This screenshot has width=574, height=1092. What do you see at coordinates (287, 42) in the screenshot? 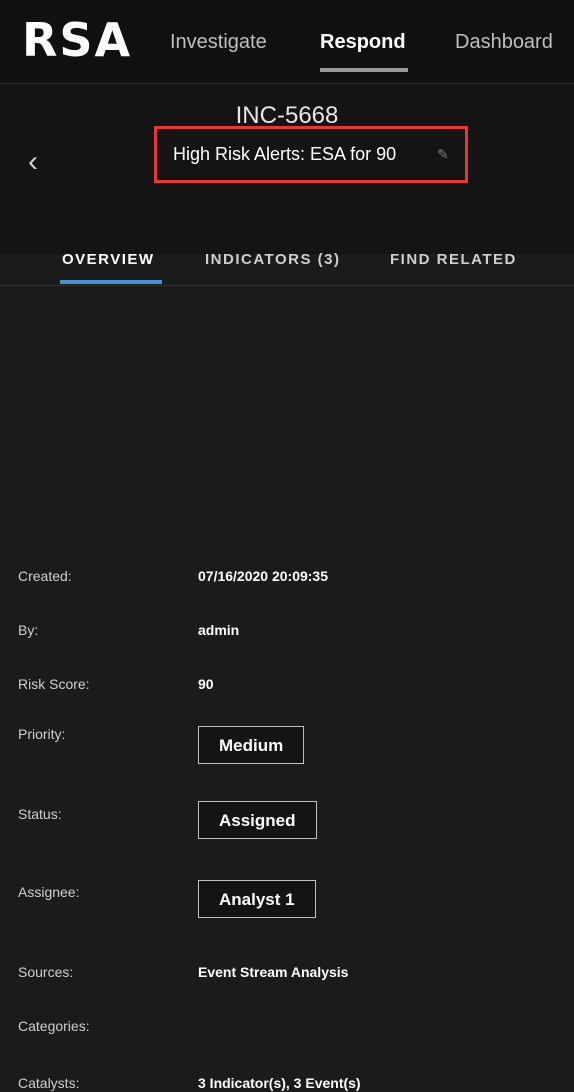
I see `top-navigation-bar: RSA Investigate Respond Dashboard` at bounding box center [287, 42].